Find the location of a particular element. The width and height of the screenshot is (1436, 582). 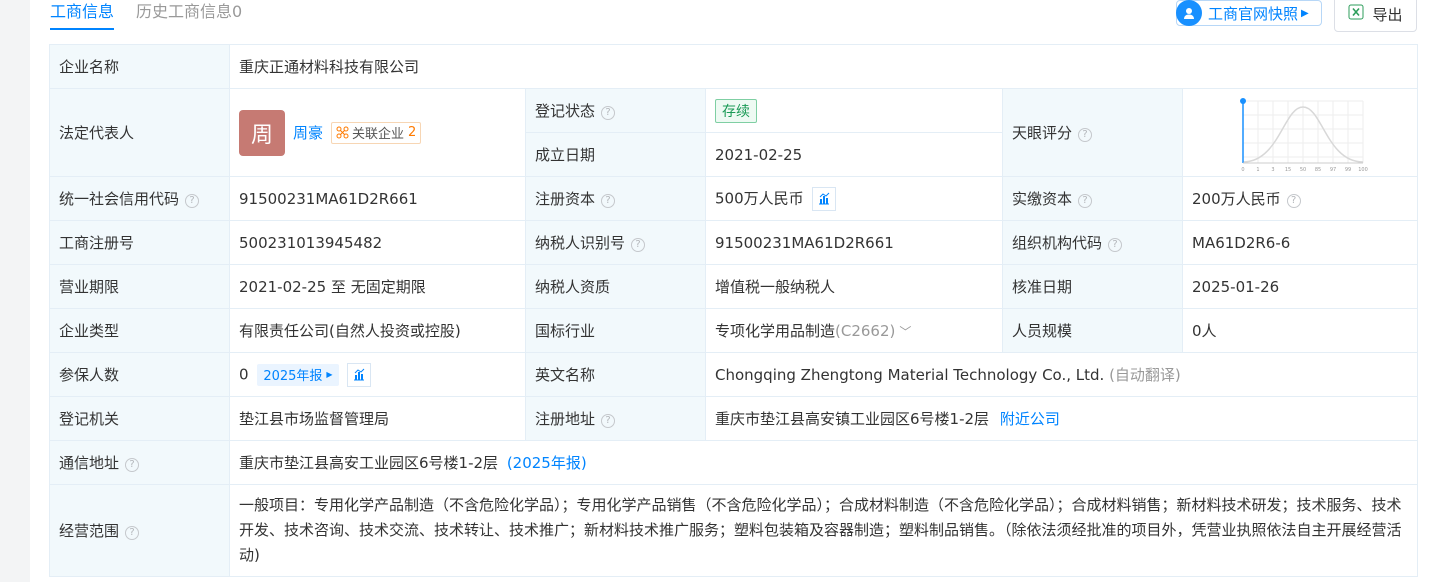

tab-history-business-info: 历史工商信息0 is located at coordinates (189, 15).